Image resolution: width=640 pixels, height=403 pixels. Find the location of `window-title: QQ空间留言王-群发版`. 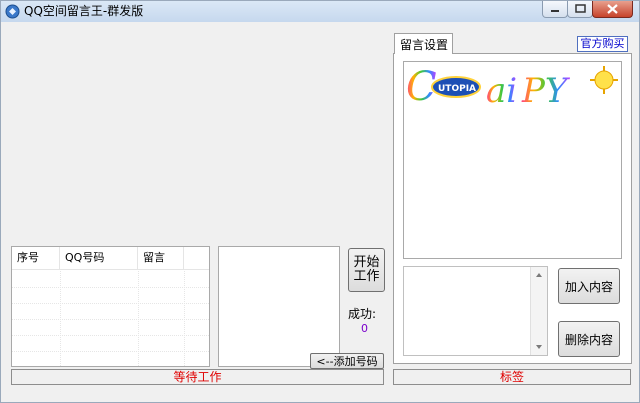

window-title: QQ空间留言王-群发版 is located at coordinates (84, 11).